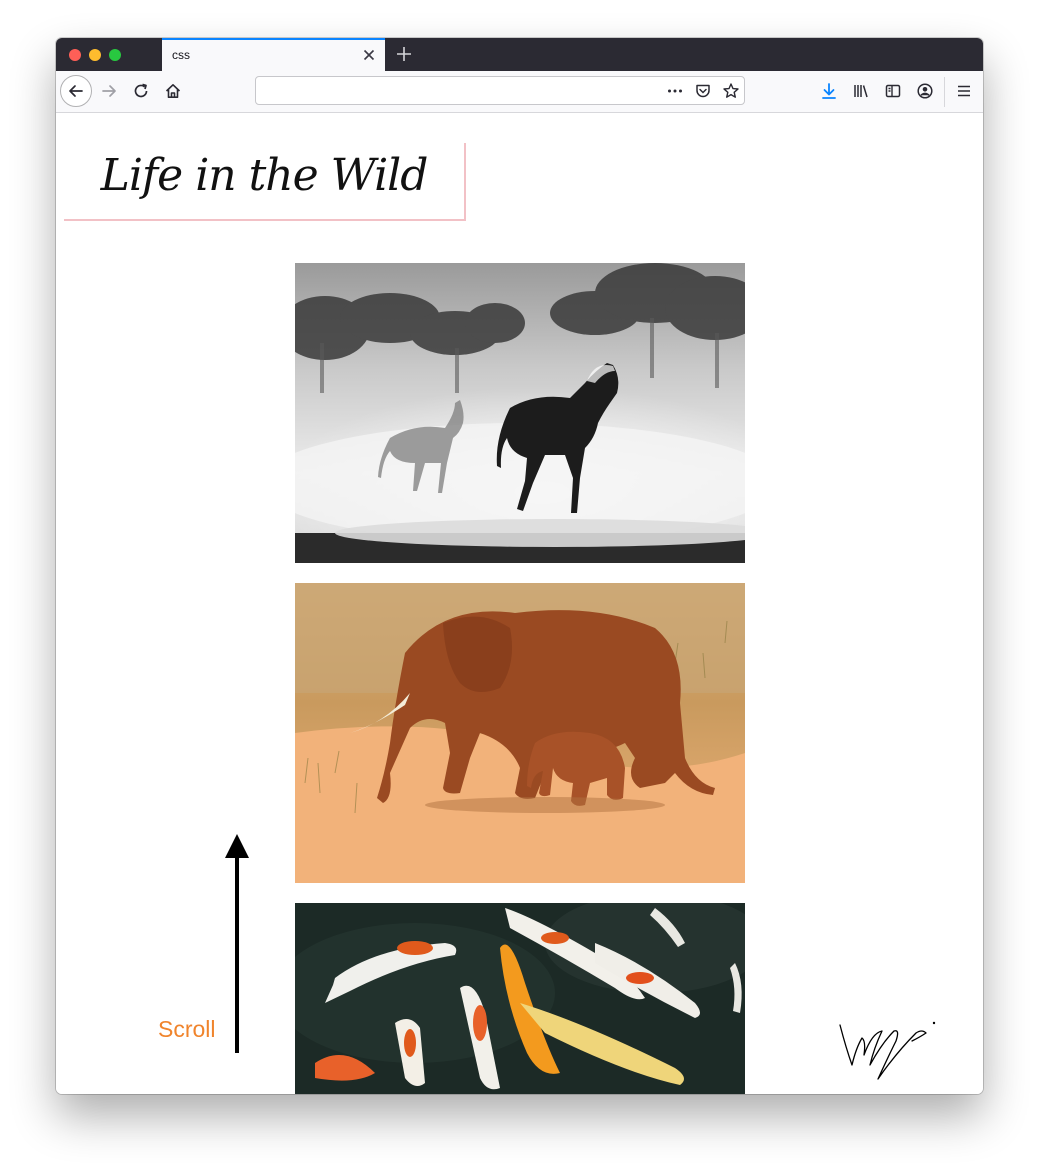 The height and width of the screenshot is (1169, 1039). Describe the element at coordinates (520, 998) in the screenshot. I see `koi-photo` at that location.